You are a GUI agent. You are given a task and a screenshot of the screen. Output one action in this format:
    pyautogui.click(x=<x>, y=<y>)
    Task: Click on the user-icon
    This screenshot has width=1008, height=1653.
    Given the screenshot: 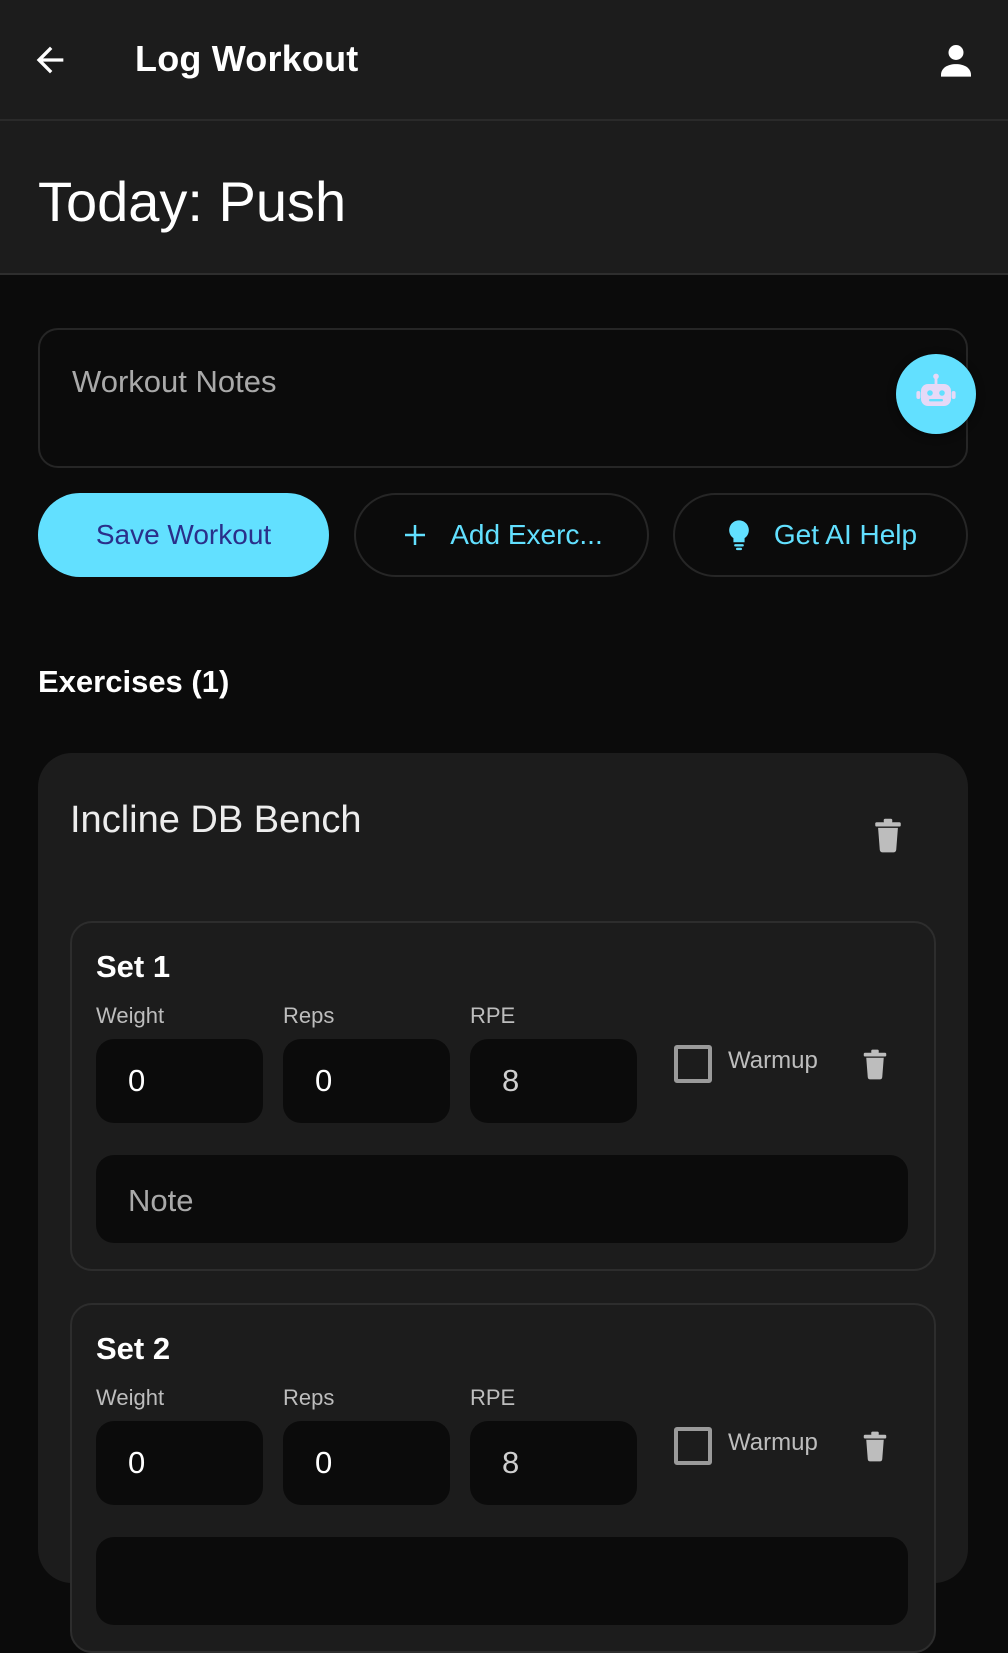 What is the action you would take?
    pyautogui.click(x=956, y=61)
    